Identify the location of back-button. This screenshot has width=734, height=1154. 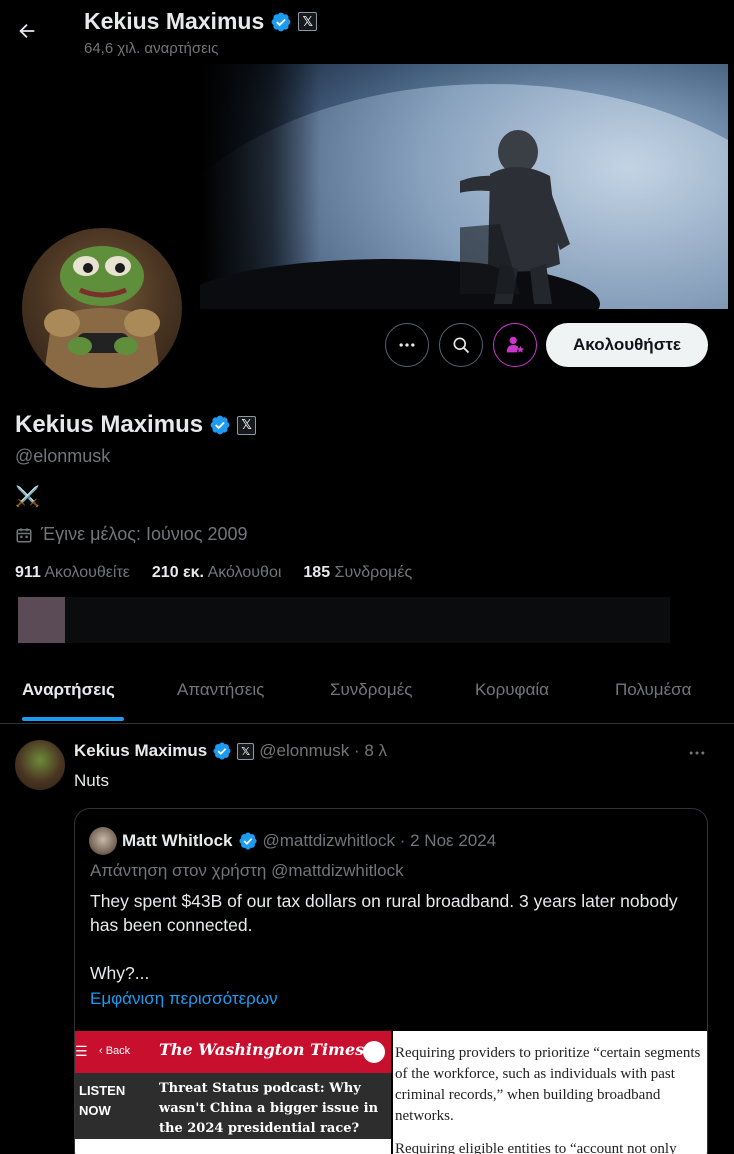
(27, 31).